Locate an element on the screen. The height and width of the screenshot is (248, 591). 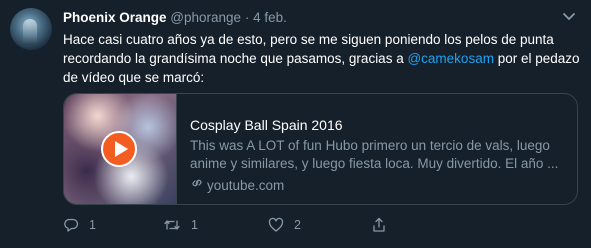
tweet-header: Phoenix Orange @phorange · 4 feb. is located at coordinates (175, 17).